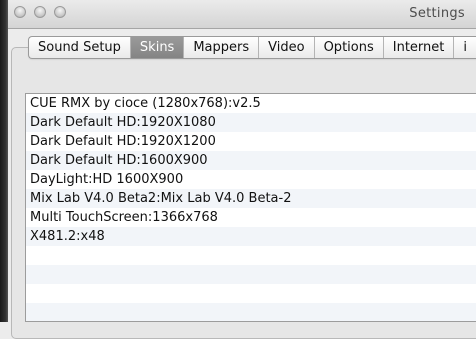 Image resolution: width=476 pixels, height=339 pixels. Describe the element at coordinates (287, 47) in the screenshot. I see `tab-video: Video` at that location.